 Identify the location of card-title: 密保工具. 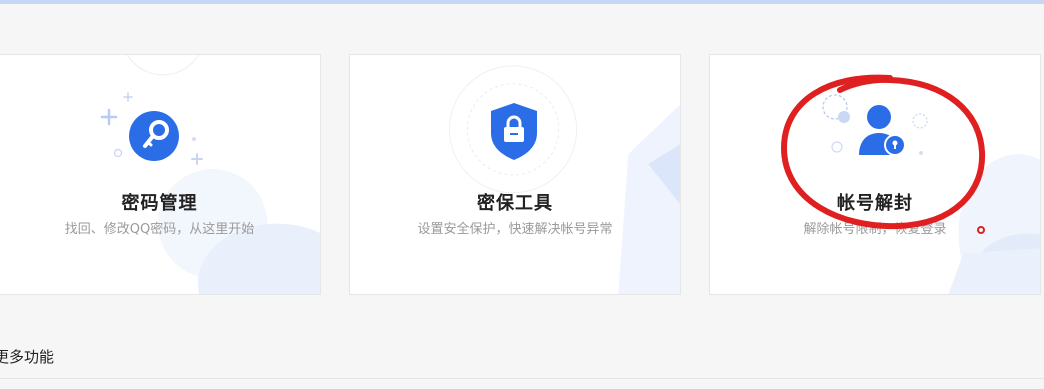
(515, 203).